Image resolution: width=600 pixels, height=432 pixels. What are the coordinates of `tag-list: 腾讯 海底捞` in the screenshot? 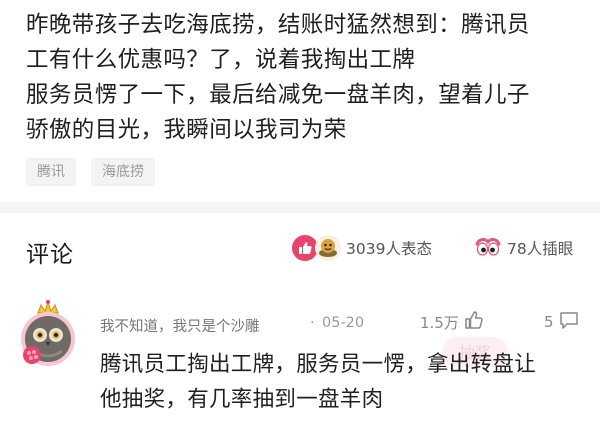 It's located at (90, 172).